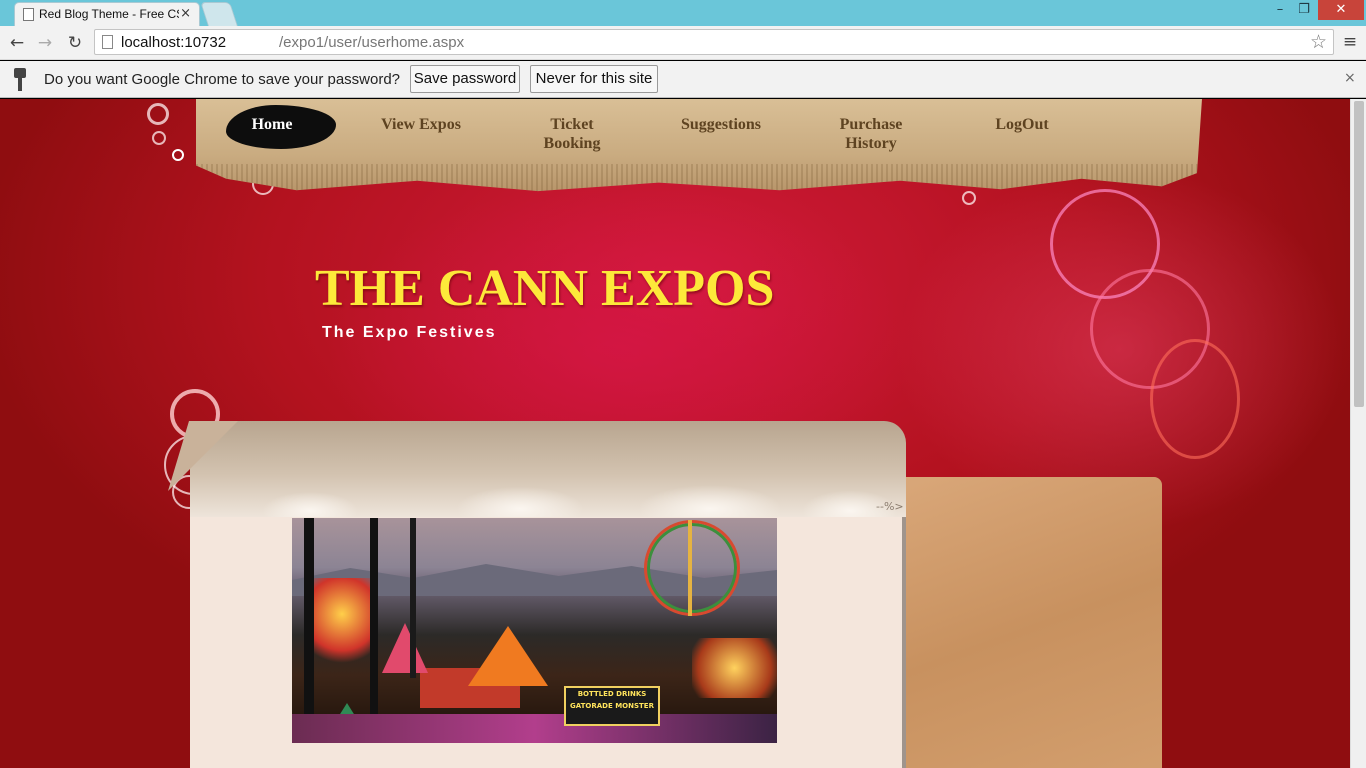 This screenshot has height=768, width=1366. I want to click on close-window-button: ✕, so click(1341, 10).